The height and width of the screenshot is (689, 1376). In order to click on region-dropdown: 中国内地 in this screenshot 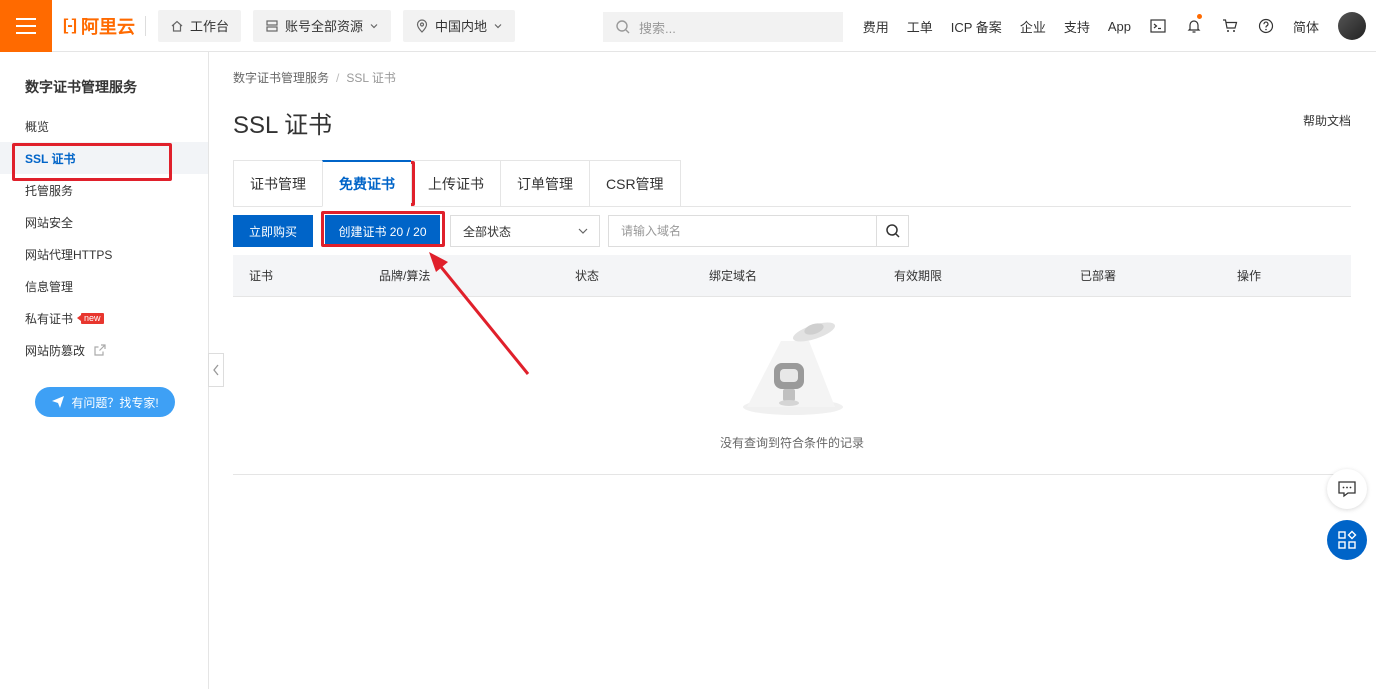, I will do `click(459, 25)`.